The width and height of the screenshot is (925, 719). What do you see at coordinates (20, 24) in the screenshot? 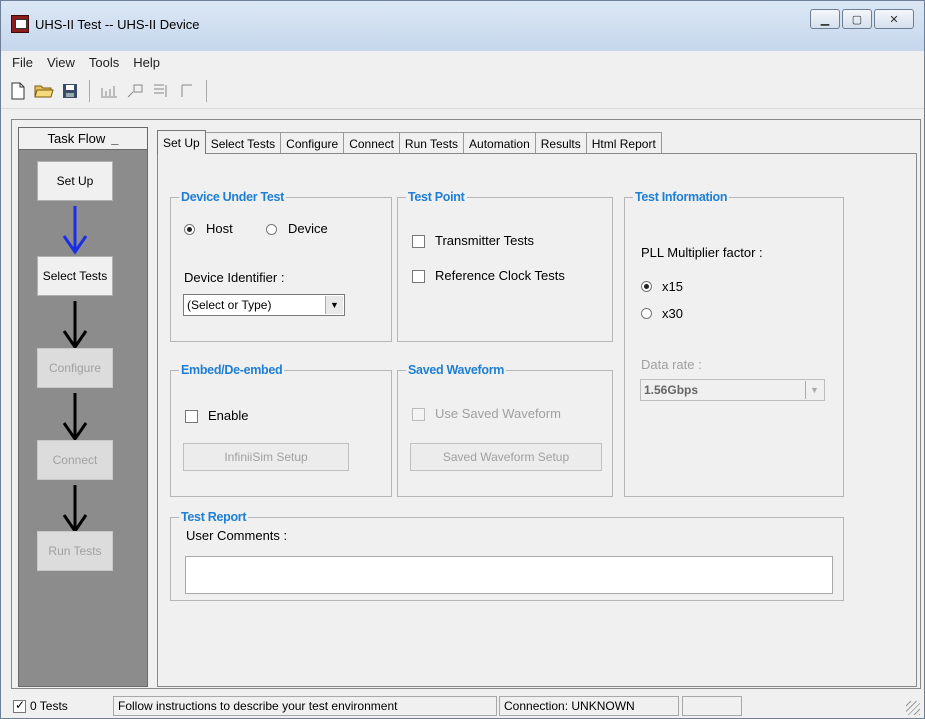
I see `app-icon` at bounding box center [20, 24].